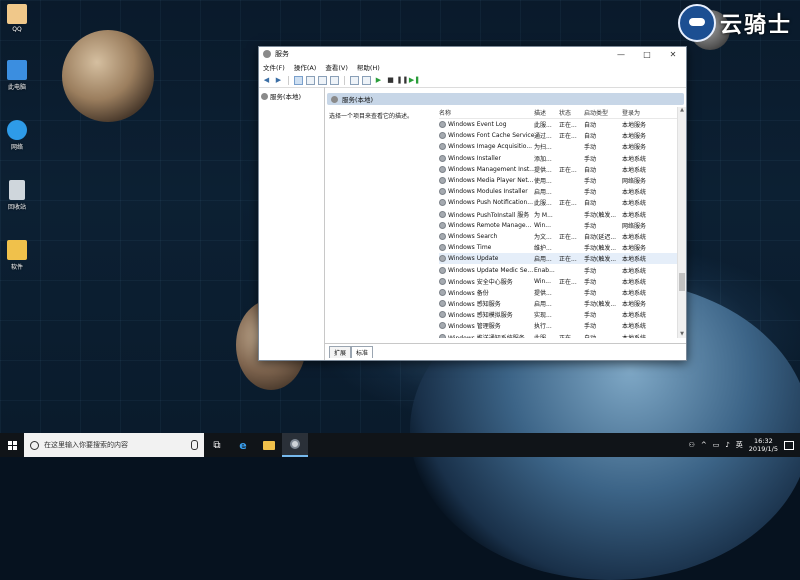 The image size is (800, 580). What do you see at coordinates (362, 352) in the screenshot?
I see `tab-standard: 标准` at bounding box center [362, 352].